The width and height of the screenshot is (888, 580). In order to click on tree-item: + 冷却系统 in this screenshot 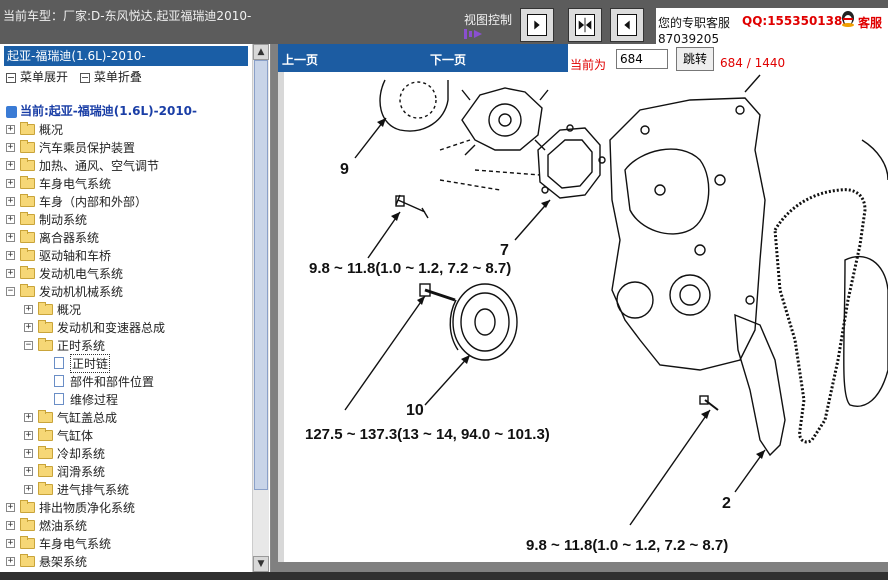, I will do `click(64, 453)`.